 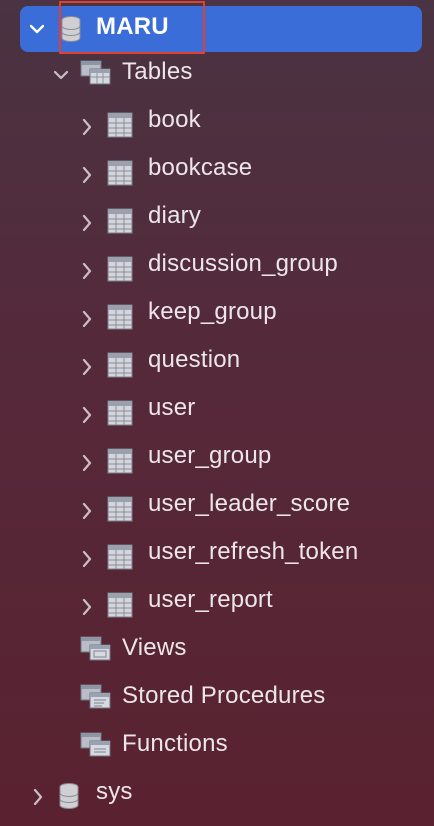 What do you see at coordinates (253, 551) in the screenshot?
I see `table-label: user_refresh_token` at bounding box center [253, 551].